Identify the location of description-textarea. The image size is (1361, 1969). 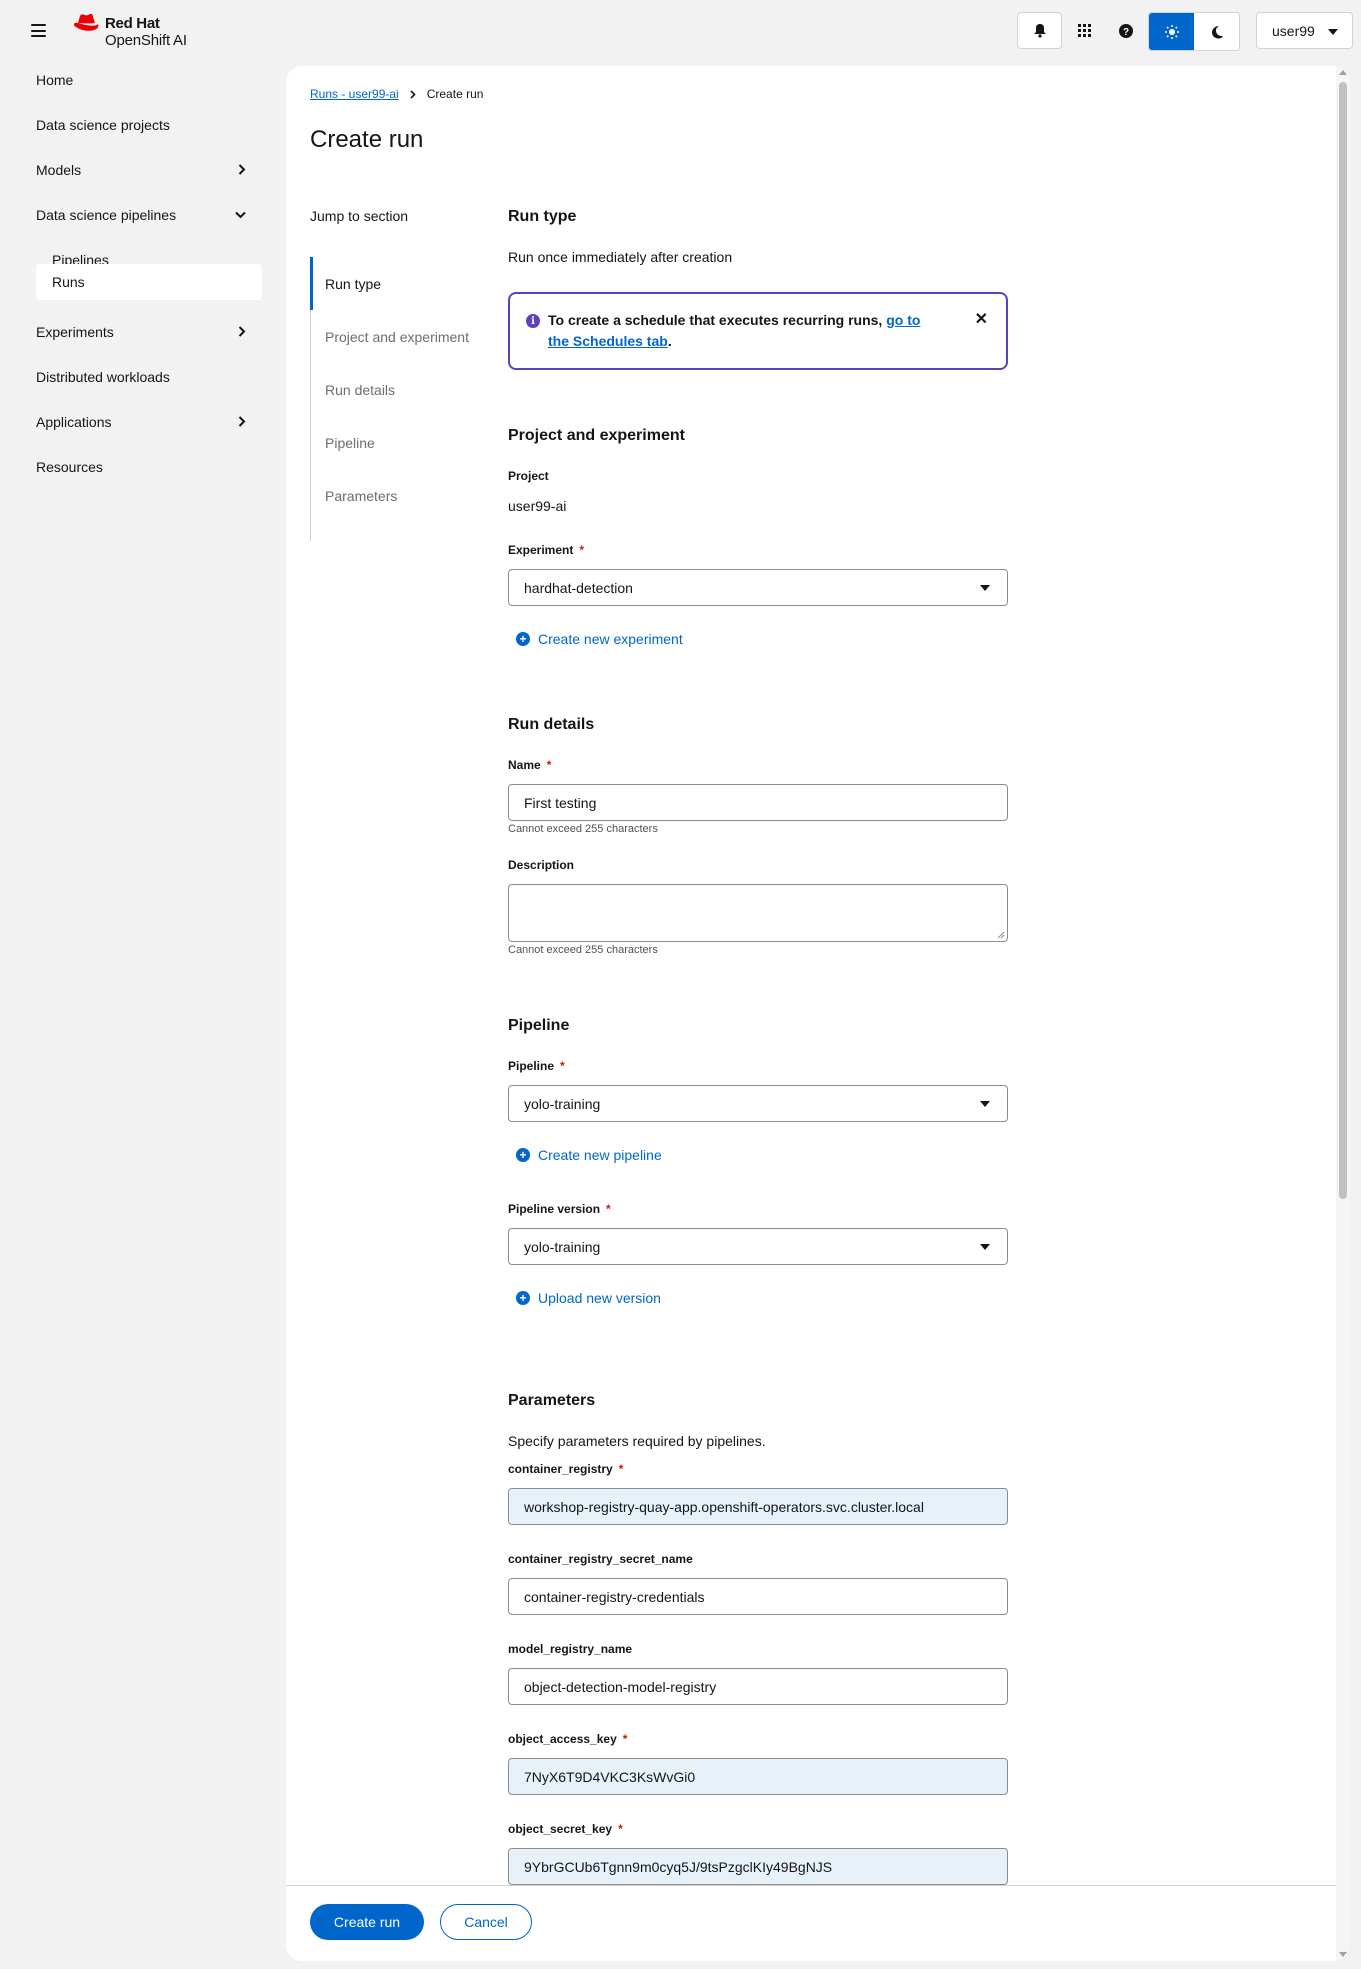
(758, 913).